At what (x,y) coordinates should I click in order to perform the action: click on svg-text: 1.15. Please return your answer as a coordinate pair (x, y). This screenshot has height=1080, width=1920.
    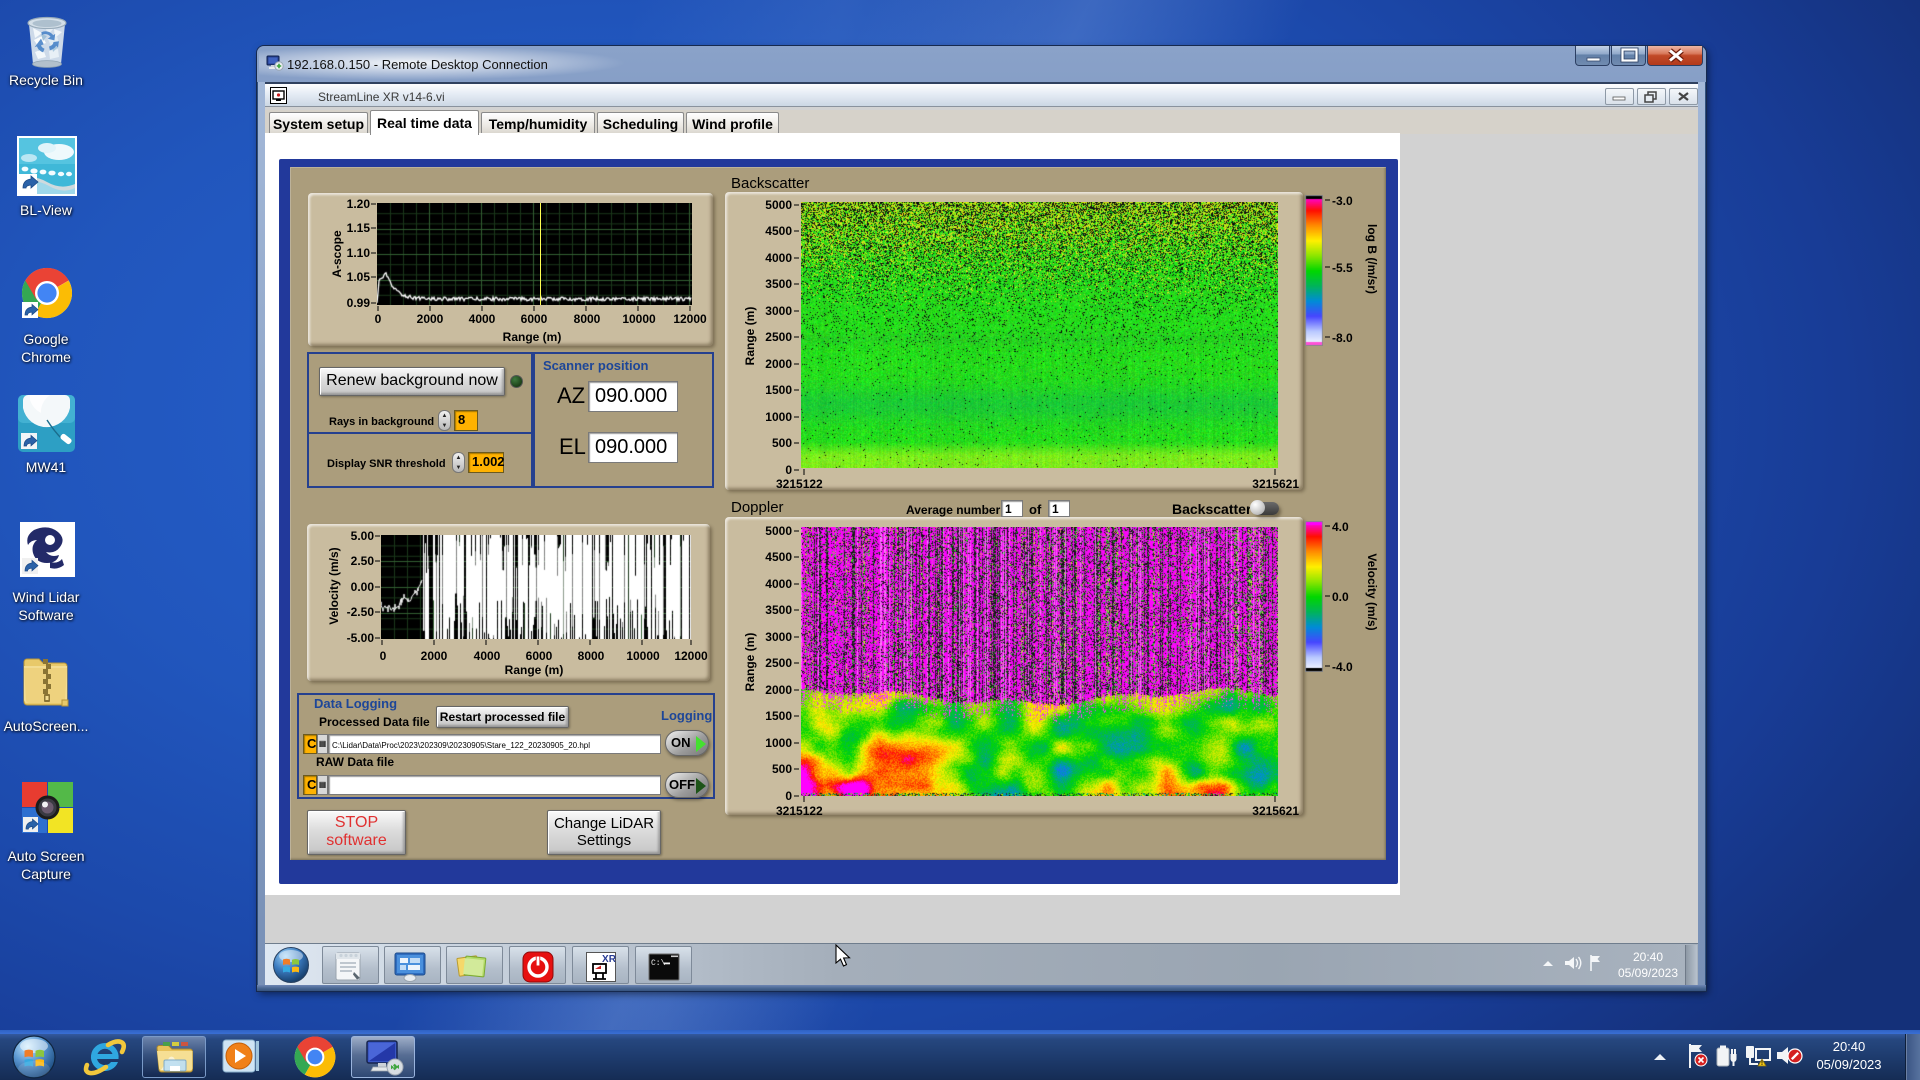
    Looking at the image, I should click on (359, 228).